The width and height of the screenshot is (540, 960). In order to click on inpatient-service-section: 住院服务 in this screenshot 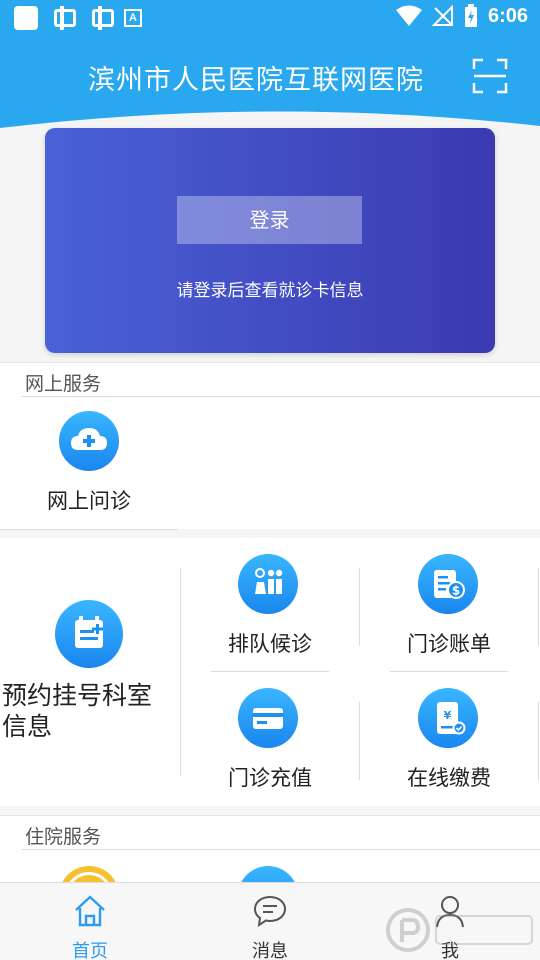, I will do `click(270, 850)`.